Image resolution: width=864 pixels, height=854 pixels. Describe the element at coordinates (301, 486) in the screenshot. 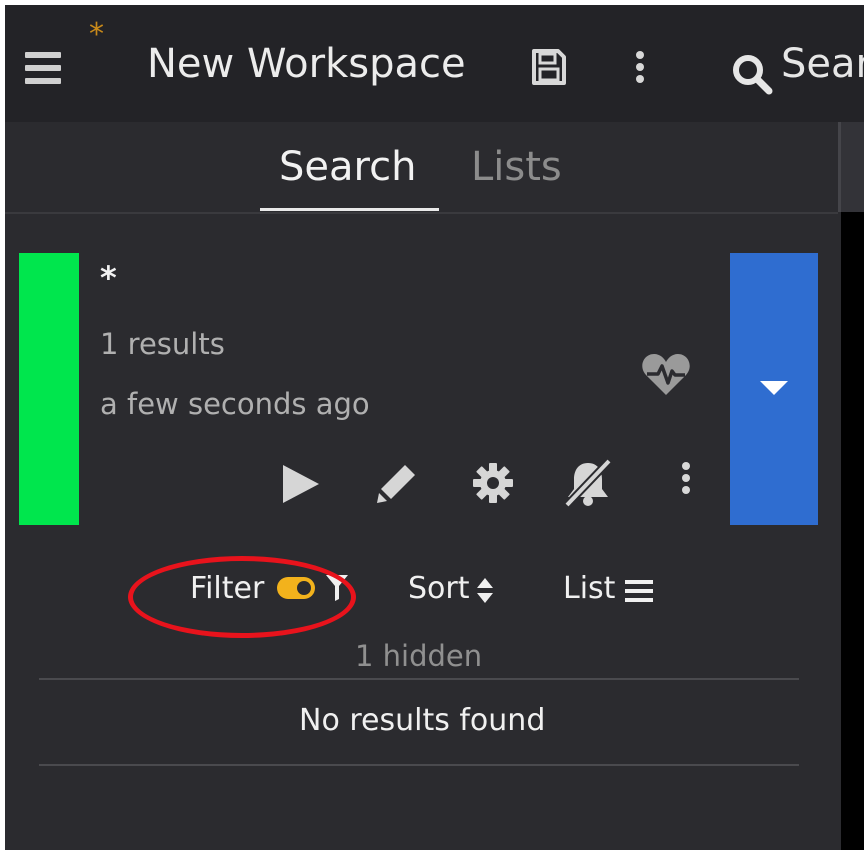

I see `play-icon` at that location.